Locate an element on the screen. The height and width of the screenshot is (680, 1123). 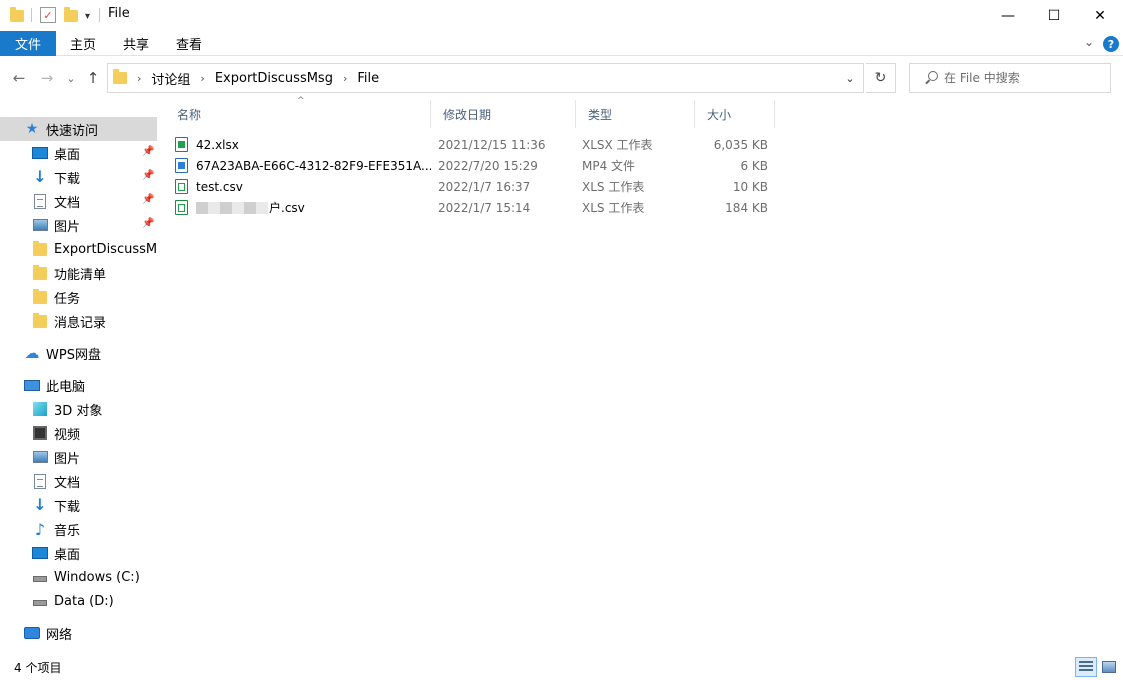
file-type: MP4 文件 is located at coordinates (609, 166).